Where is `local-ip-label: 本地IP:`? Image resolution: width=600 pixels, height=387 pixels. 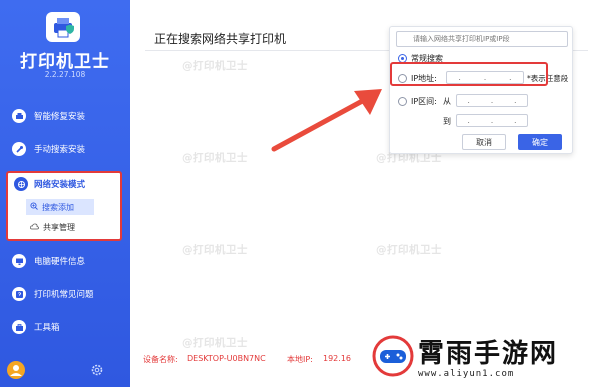 local-ip-label: 本地IP: is located at coordinates (300, 359).